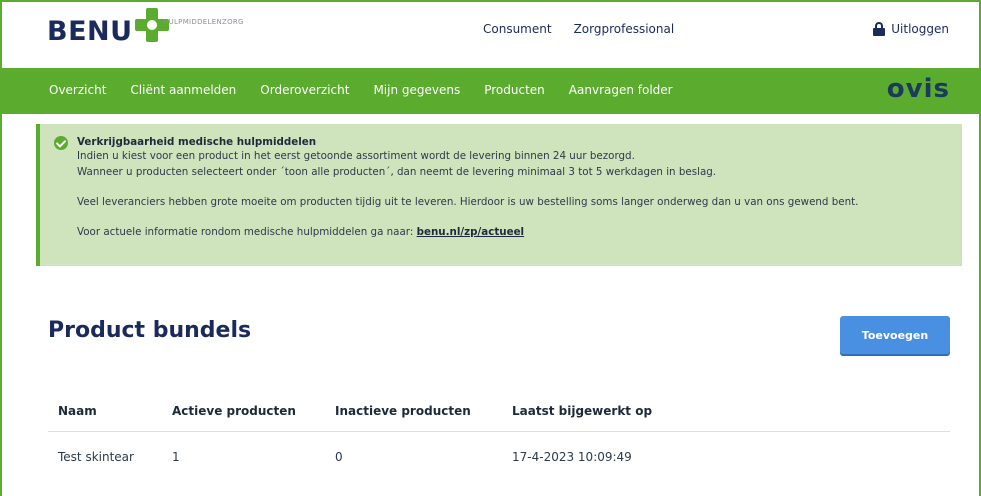  I want to click on cell-actieve: 1, so click(176, 457).